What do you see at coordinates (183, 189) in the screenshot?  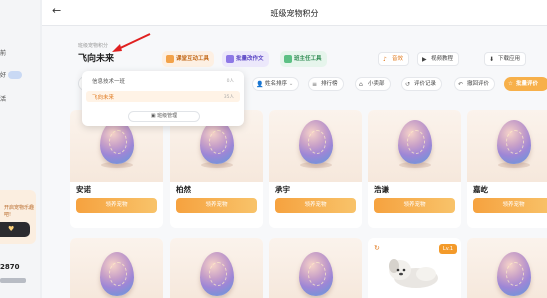 I see `student-name: 柏然` at bounding box center [183, 189].